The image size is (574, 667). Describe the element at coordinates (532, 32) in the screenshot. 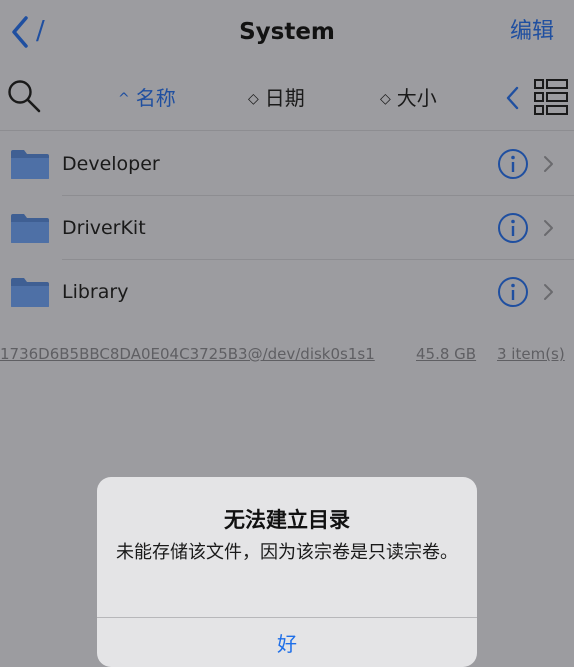

I see `edit-button: 编辑` at that location.